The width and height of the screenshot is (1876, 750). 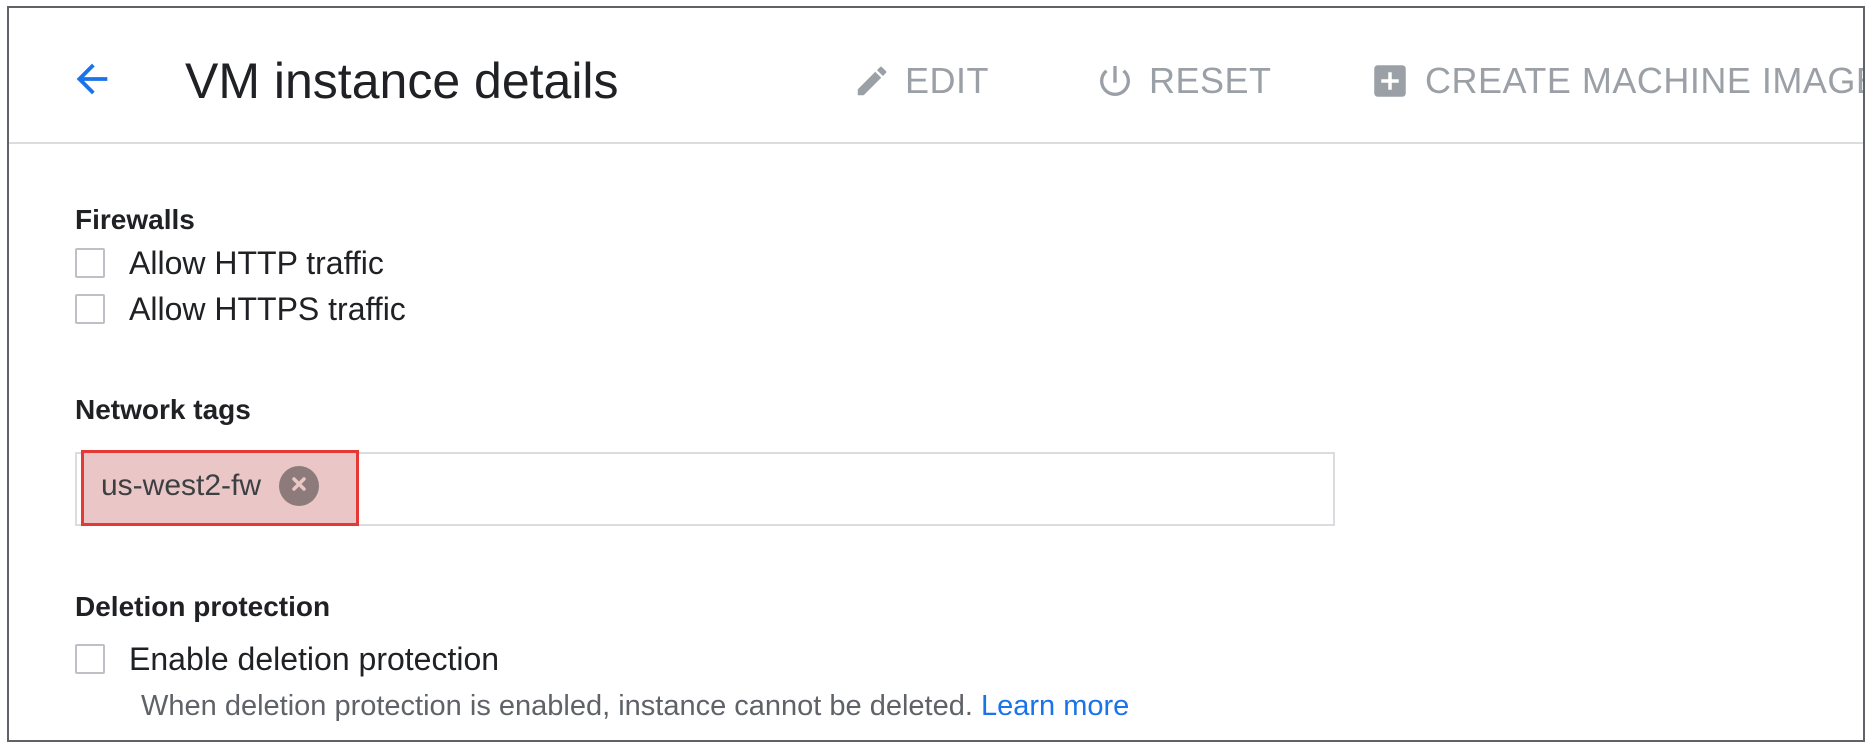 I want to click on allow-https-label: Allow HTTPS traffic, so click(x=267, y=308).